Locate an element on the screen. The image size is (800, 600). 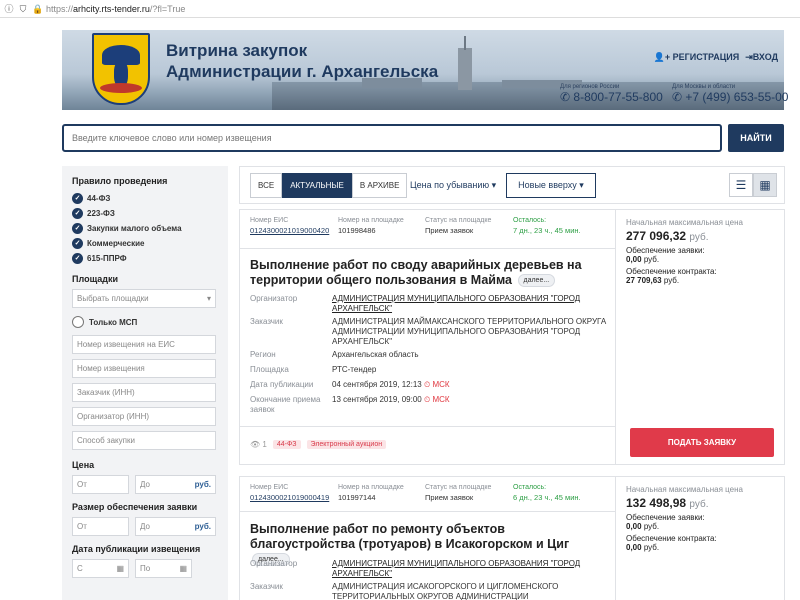
login-link: ⇥ВХОД is located at coordinates (761, 57).